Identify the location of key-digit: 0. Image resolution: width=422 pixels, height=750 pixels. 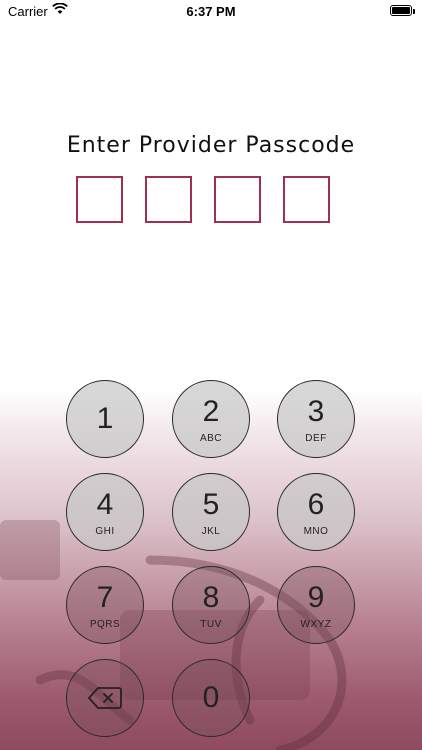
(211, 697).